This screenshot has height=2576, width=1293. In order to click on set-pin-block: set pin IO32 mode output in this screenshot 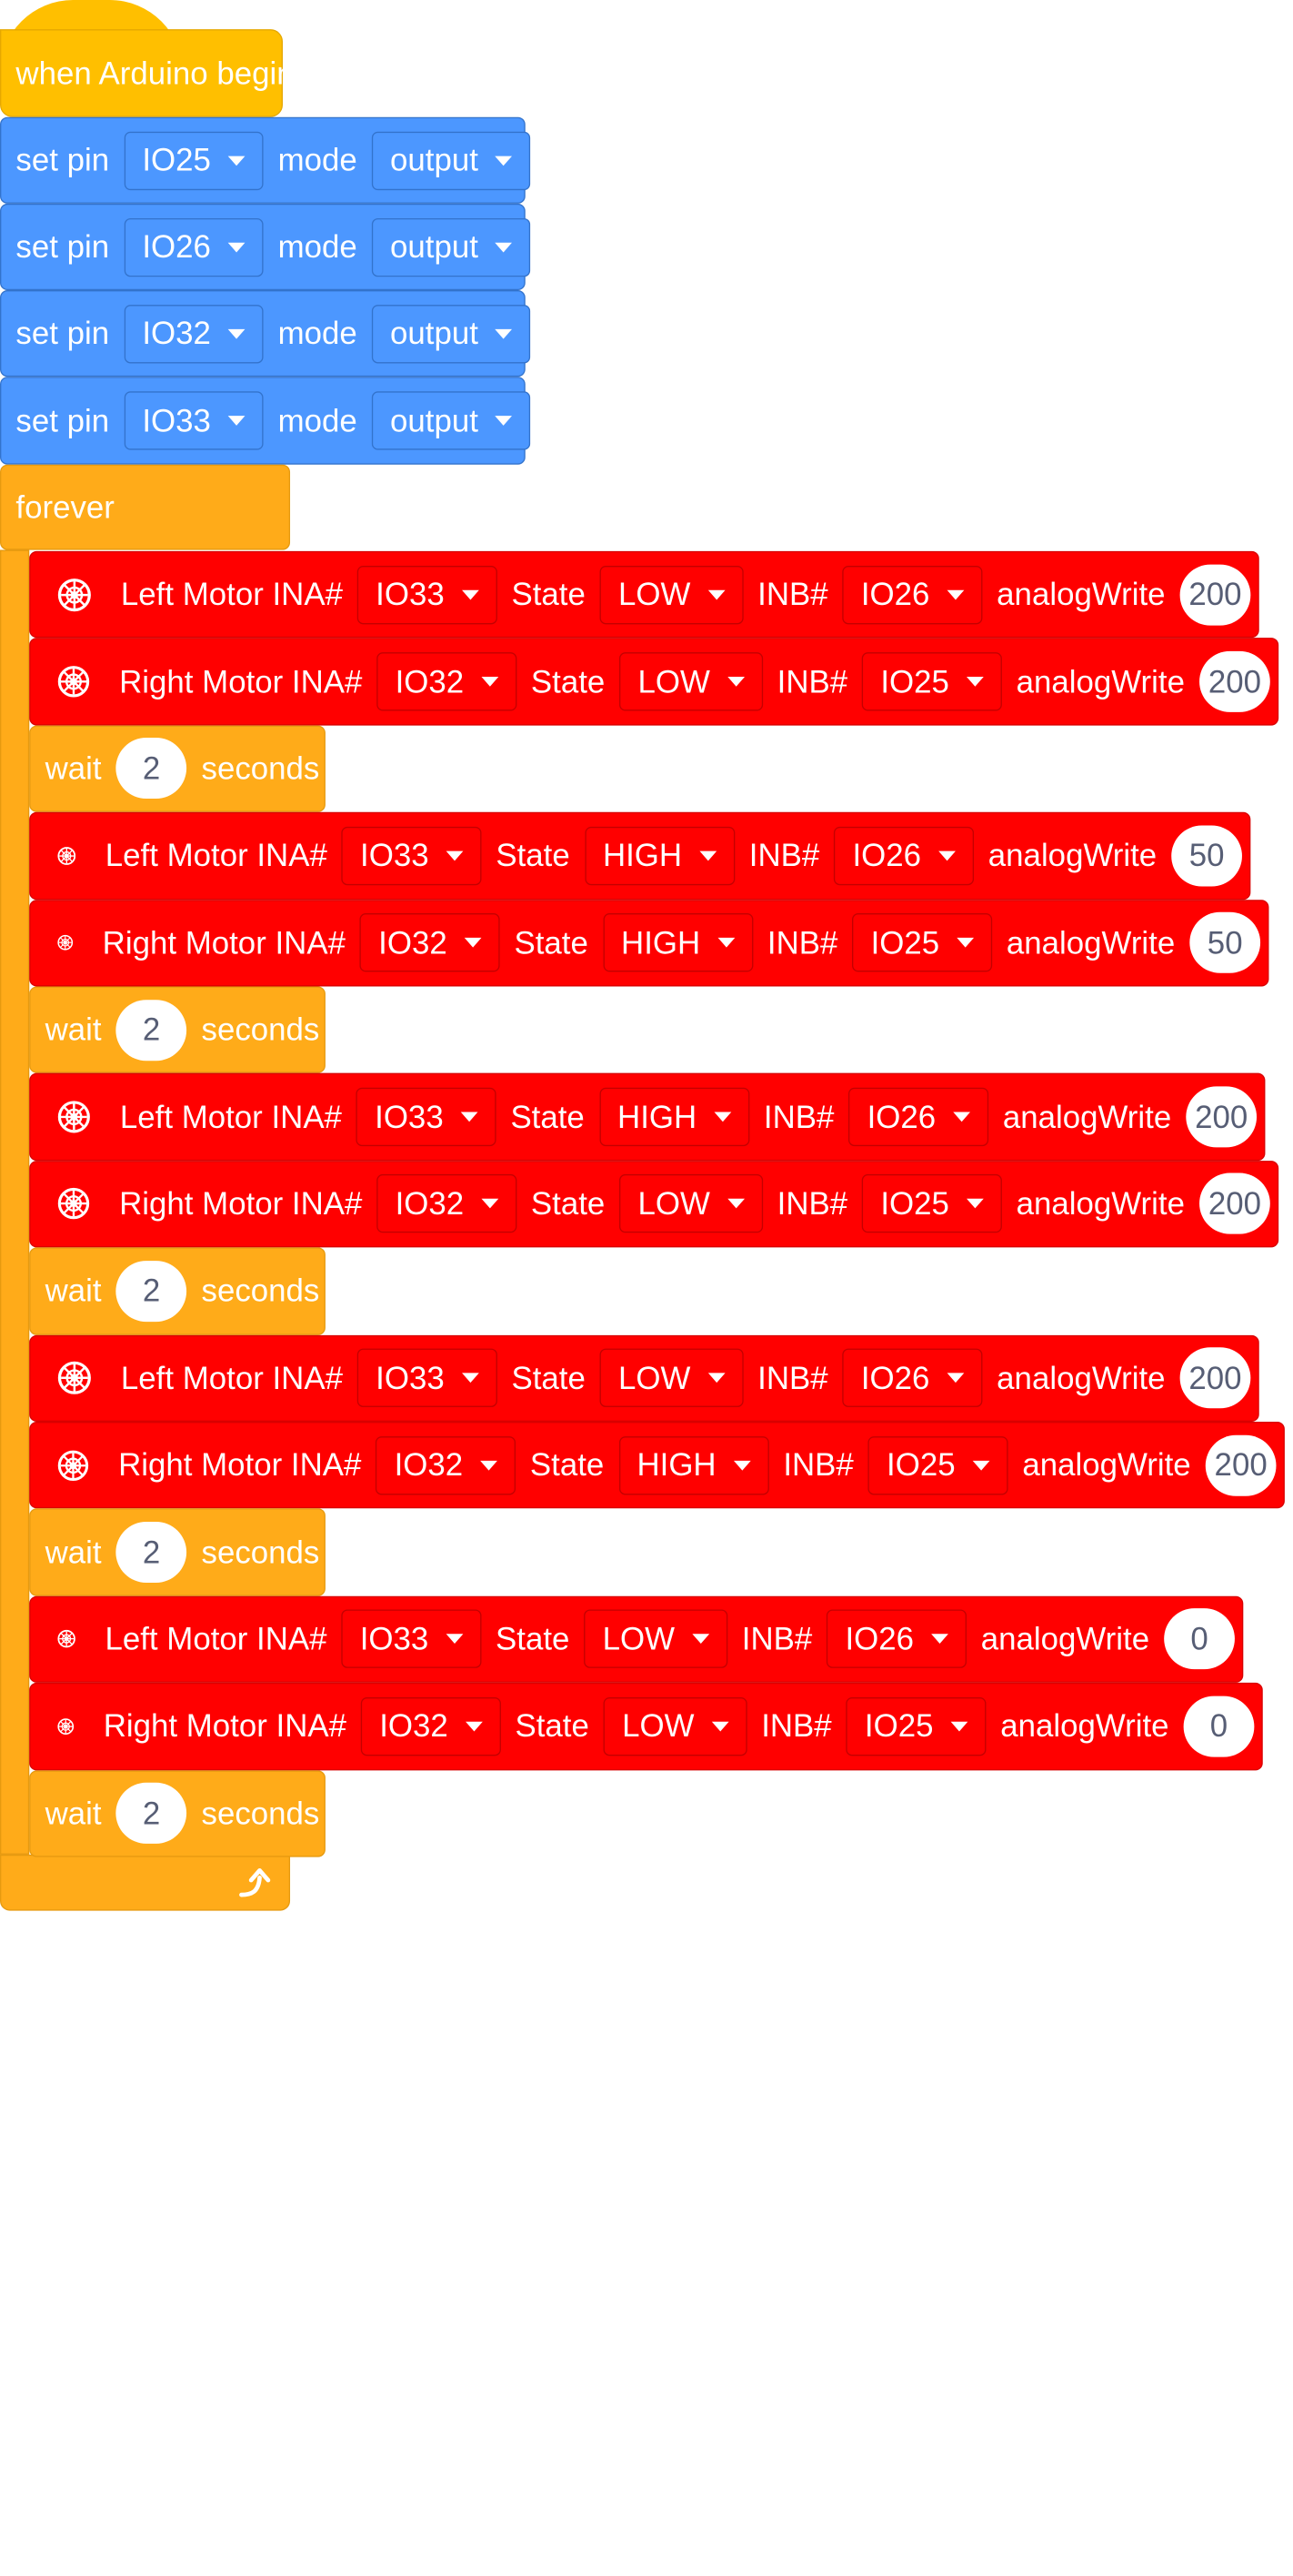, I will do `click(265, 333)`.